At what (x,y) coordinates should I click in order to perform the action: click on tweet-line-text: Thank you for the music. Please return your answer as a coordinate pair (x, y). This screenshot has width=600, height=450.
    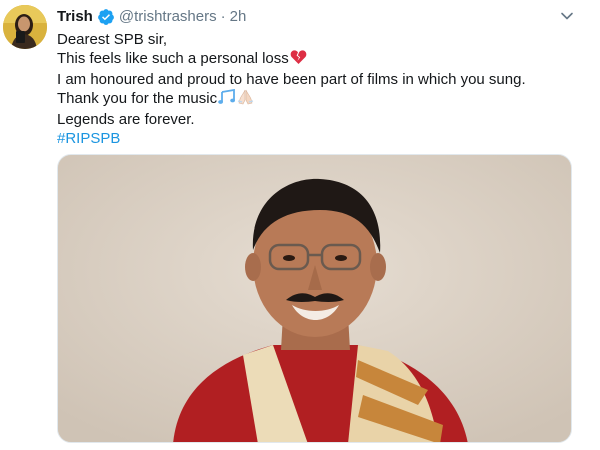
    Looking at the image, I should click on (137, 98).